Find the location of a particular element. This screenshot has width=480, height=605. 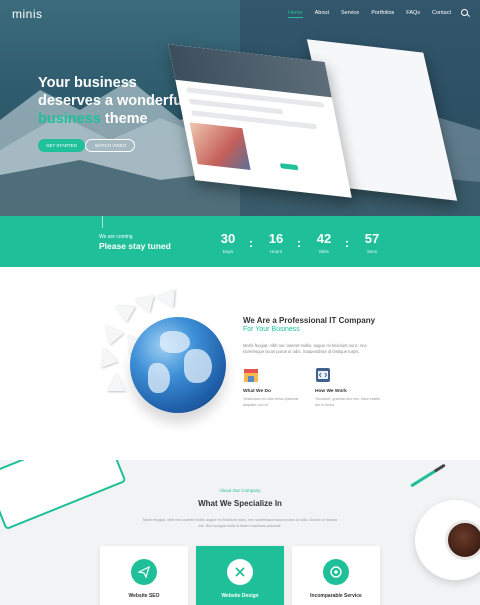

countdown-secs-value: 57 is located at coordinates (372, 238).